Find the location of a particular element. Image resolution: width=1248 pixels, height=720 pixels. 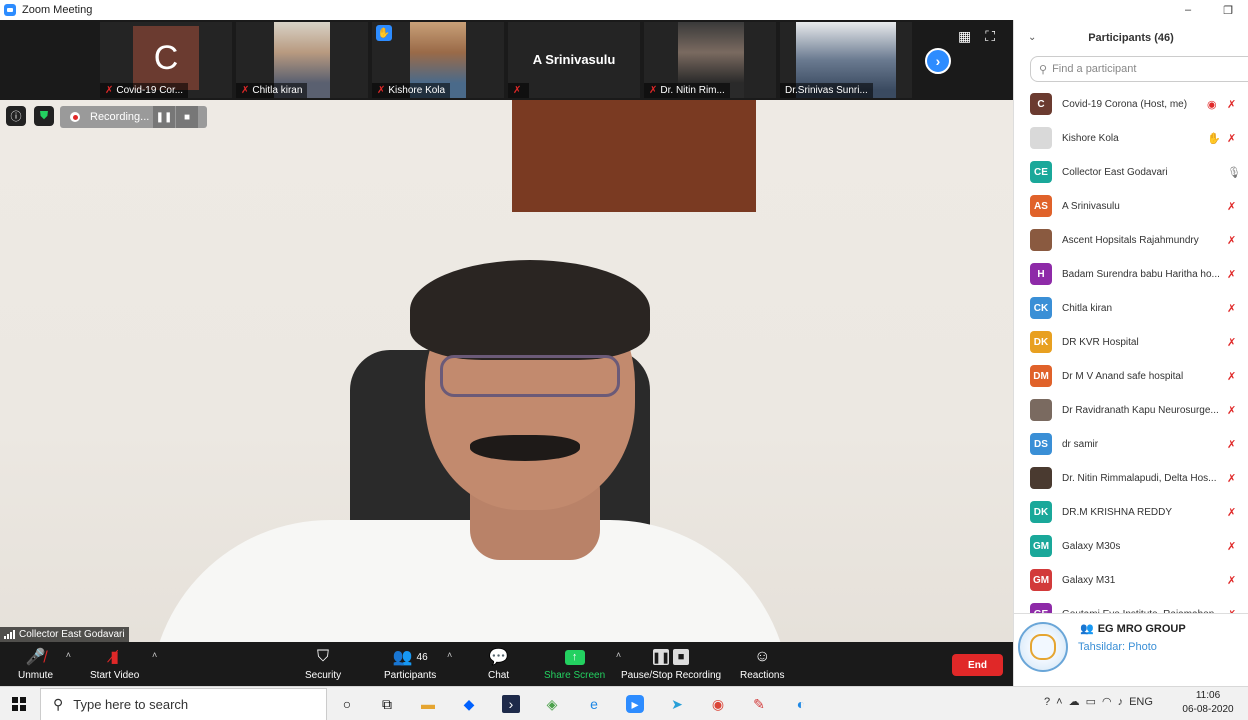

cloud-icon: ☁ is located at coordinates (1074, 701).